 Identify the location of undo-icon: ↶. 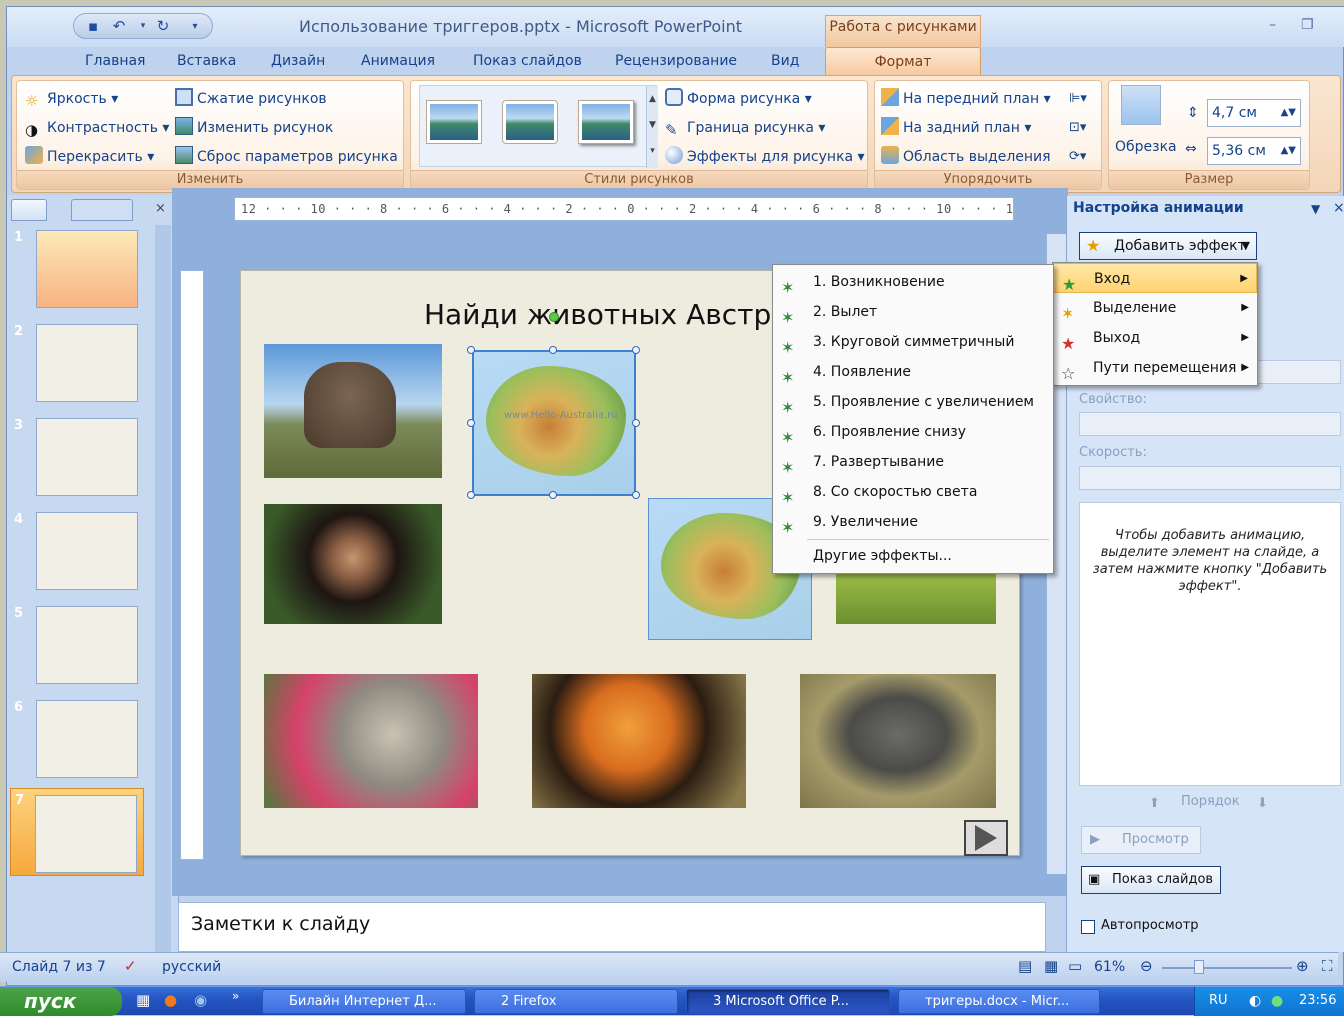
(119, 26).